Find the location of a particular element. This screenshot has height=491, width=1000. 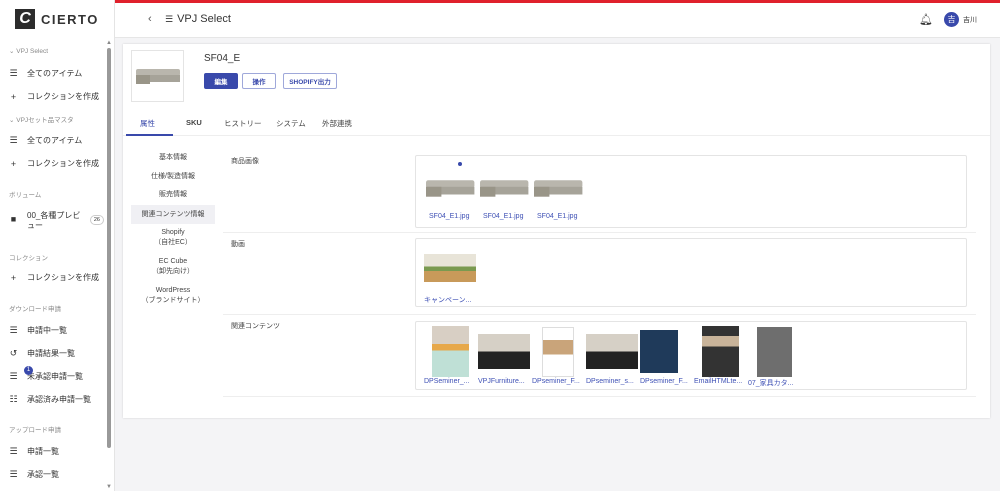

sidebar-item-all-items: ☰ 全てのアイテム is located at coordinates (56, 73).